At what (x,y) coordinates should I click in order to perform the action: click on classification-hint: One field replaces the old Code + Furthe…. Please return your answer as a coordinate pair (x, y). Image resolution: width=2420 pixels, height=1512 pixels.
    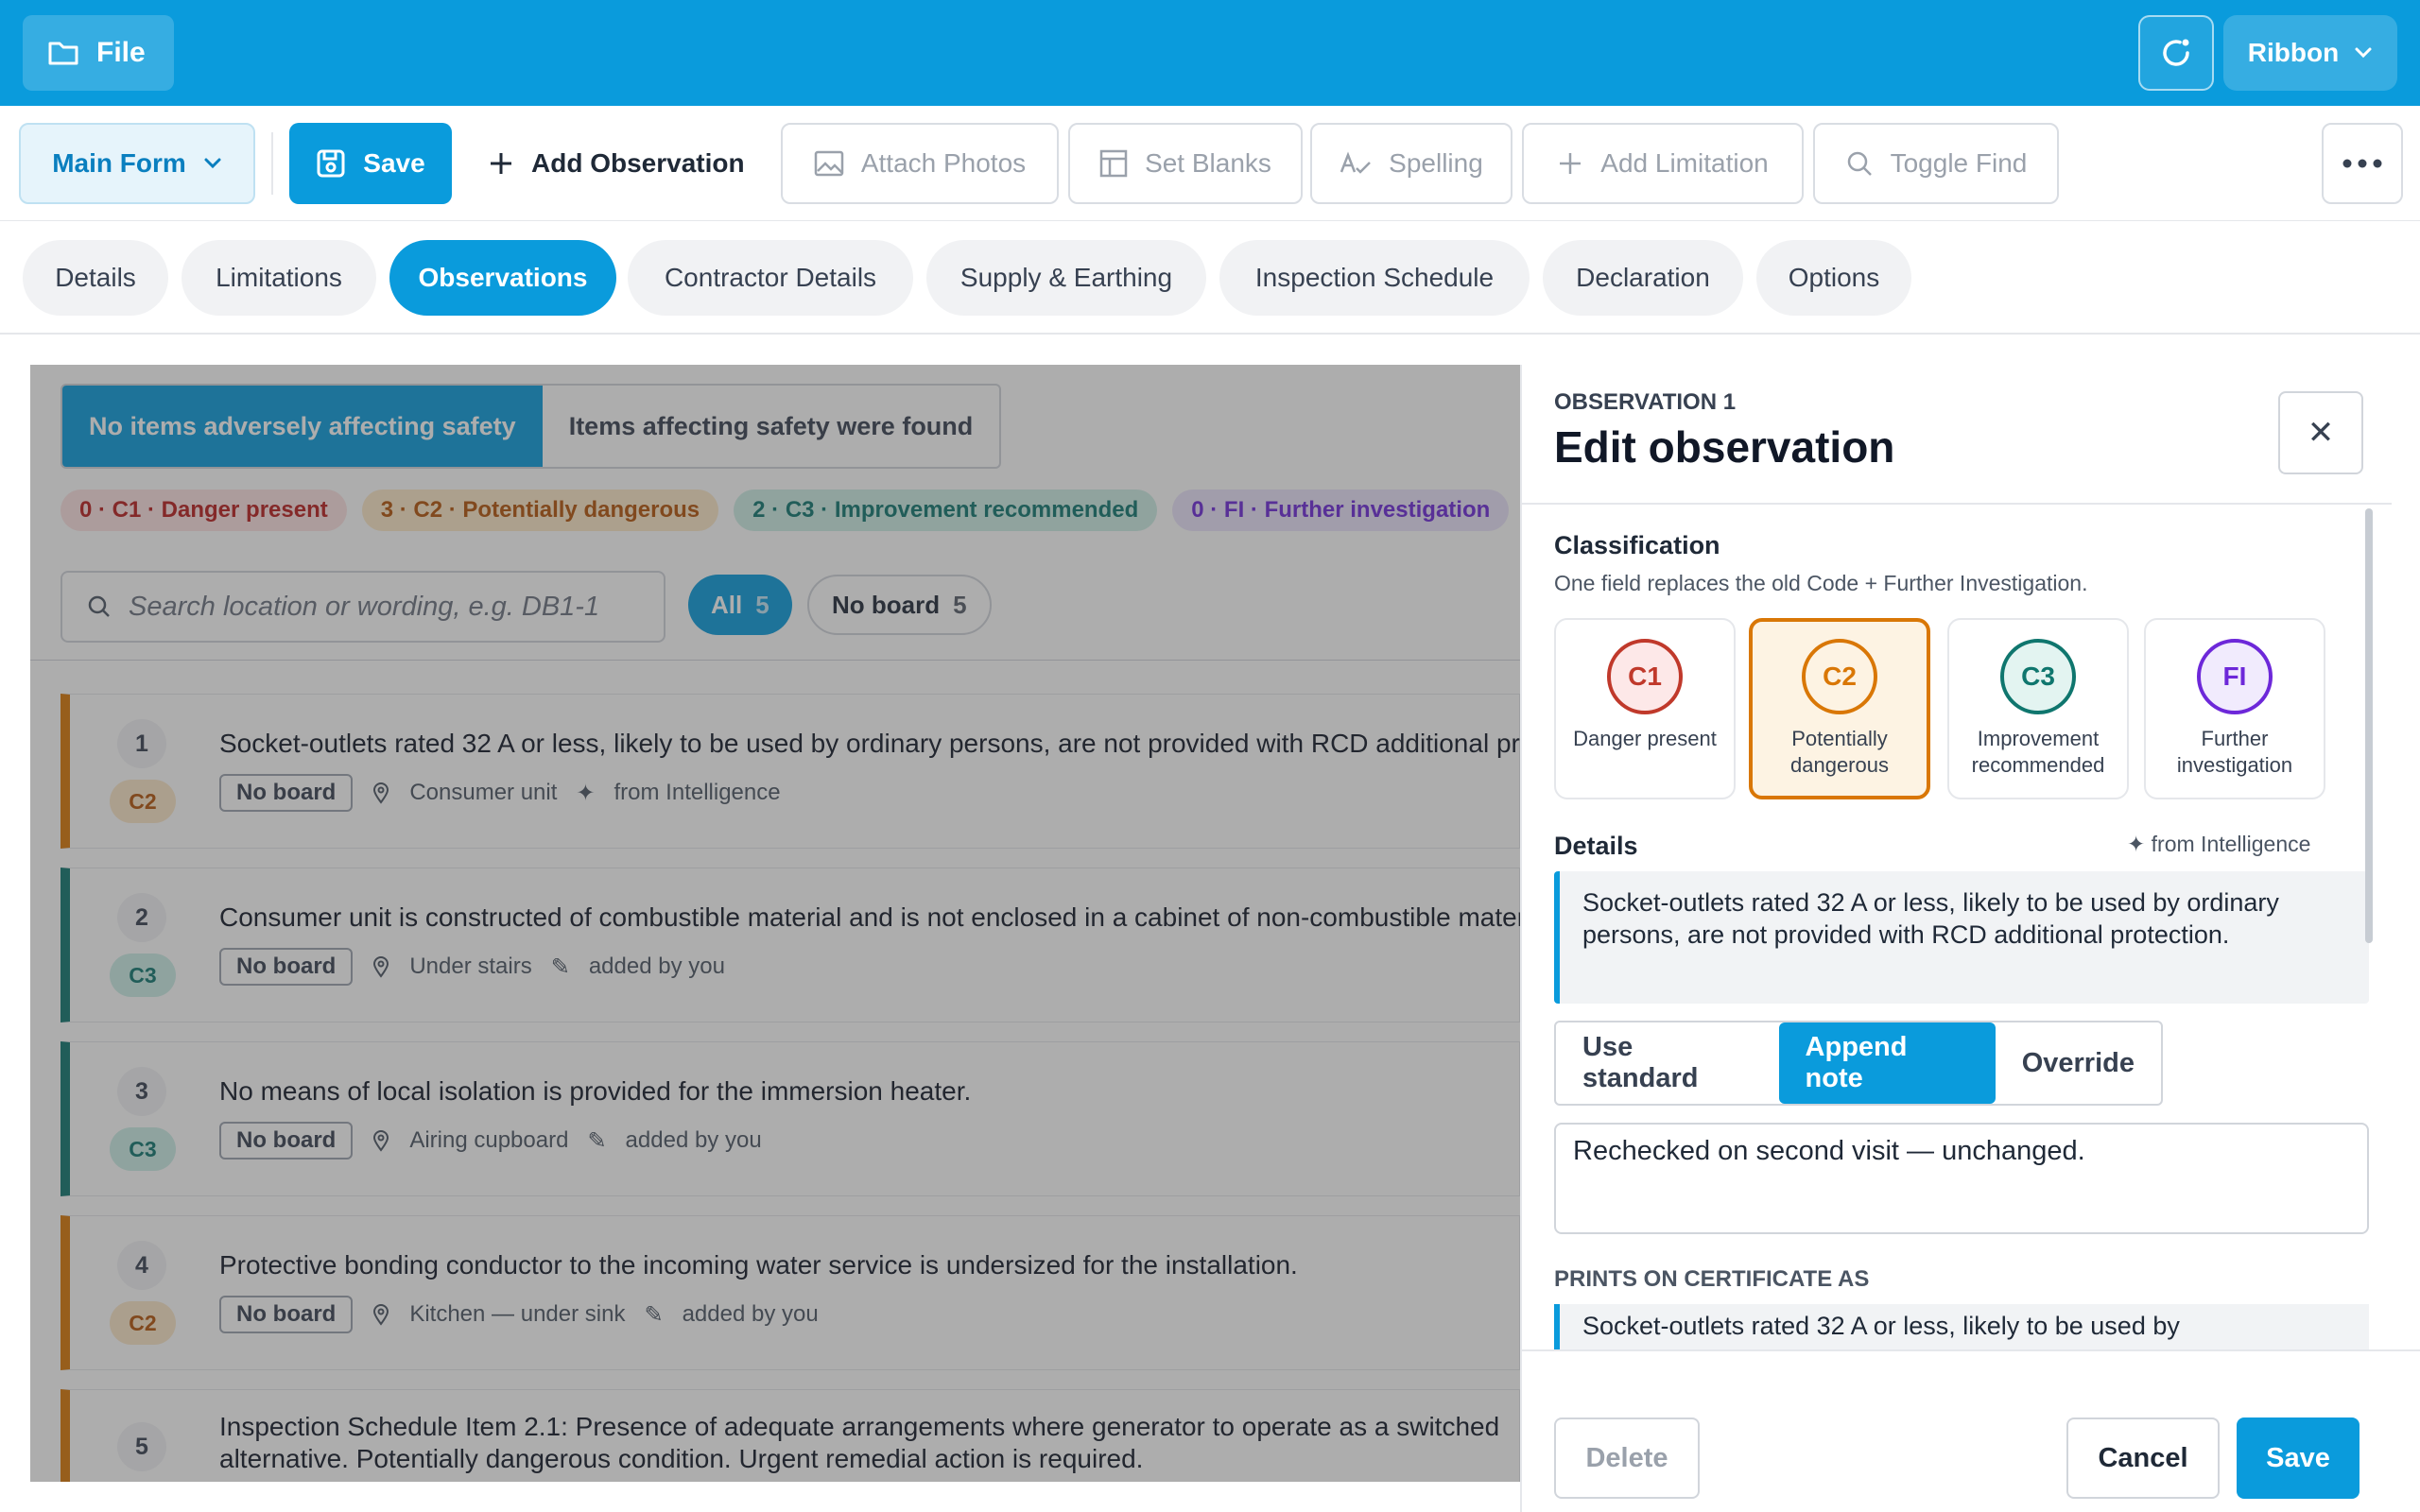
    Looking at the image, I should click on (1821, 583).